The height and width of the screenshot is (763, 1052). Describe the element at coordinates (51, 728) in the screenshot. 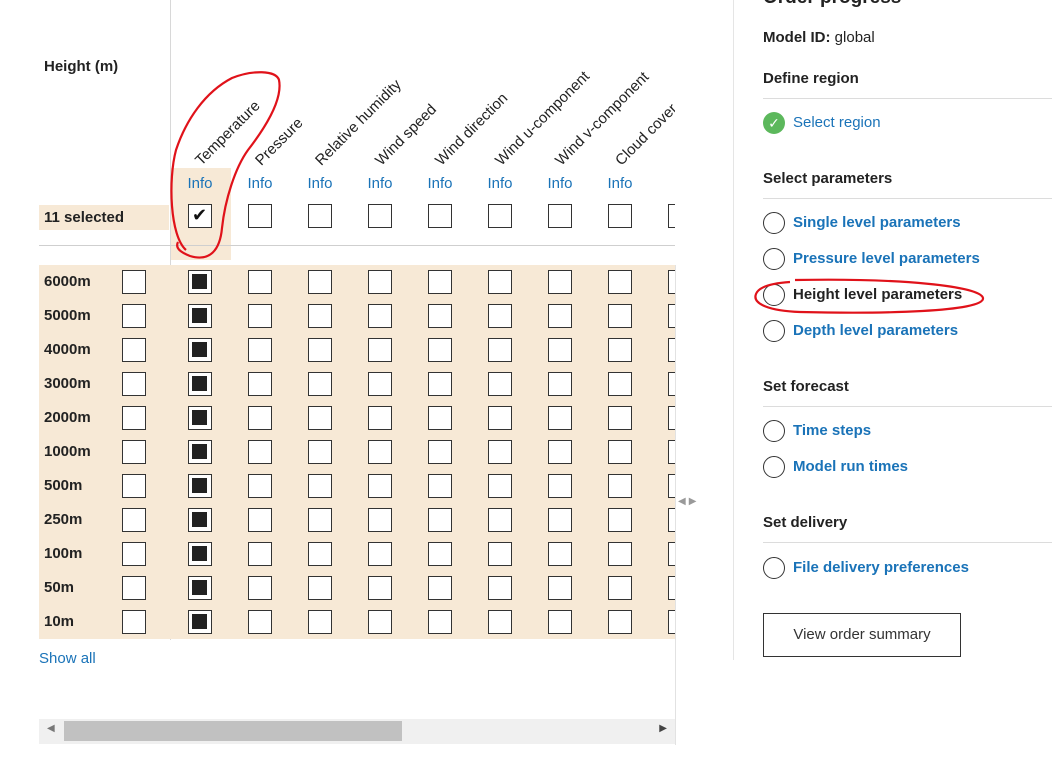

I see `scroll-left-arrow-icon: ◀` at that location.